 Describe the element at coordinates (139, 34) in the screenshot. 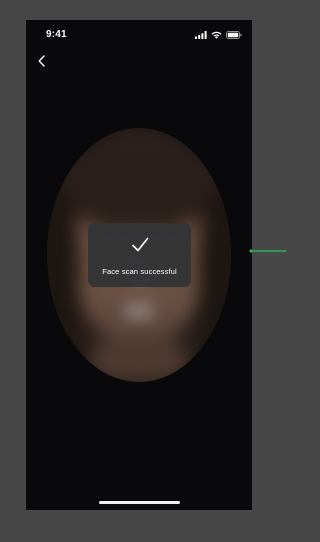

I see `status-bar: 9:41` at that location.